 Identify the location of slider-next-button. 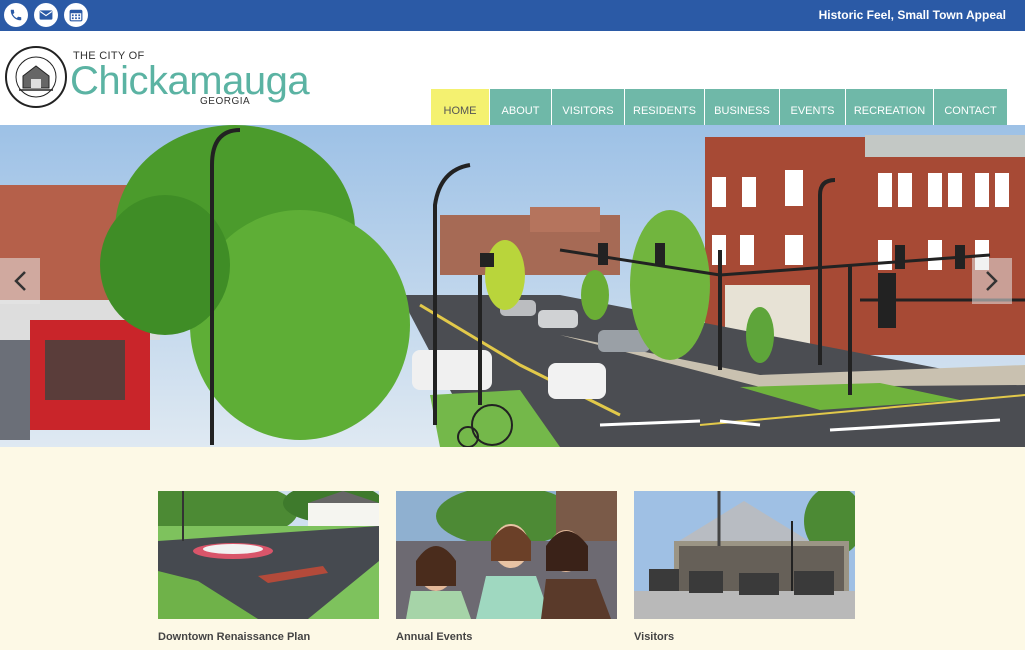
(992, 281).